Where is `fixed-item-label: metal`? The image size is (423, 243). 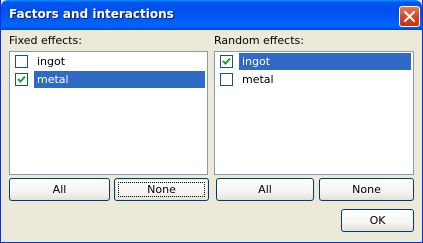
fixed-item-label: metal is located at coordinates (119, 79).